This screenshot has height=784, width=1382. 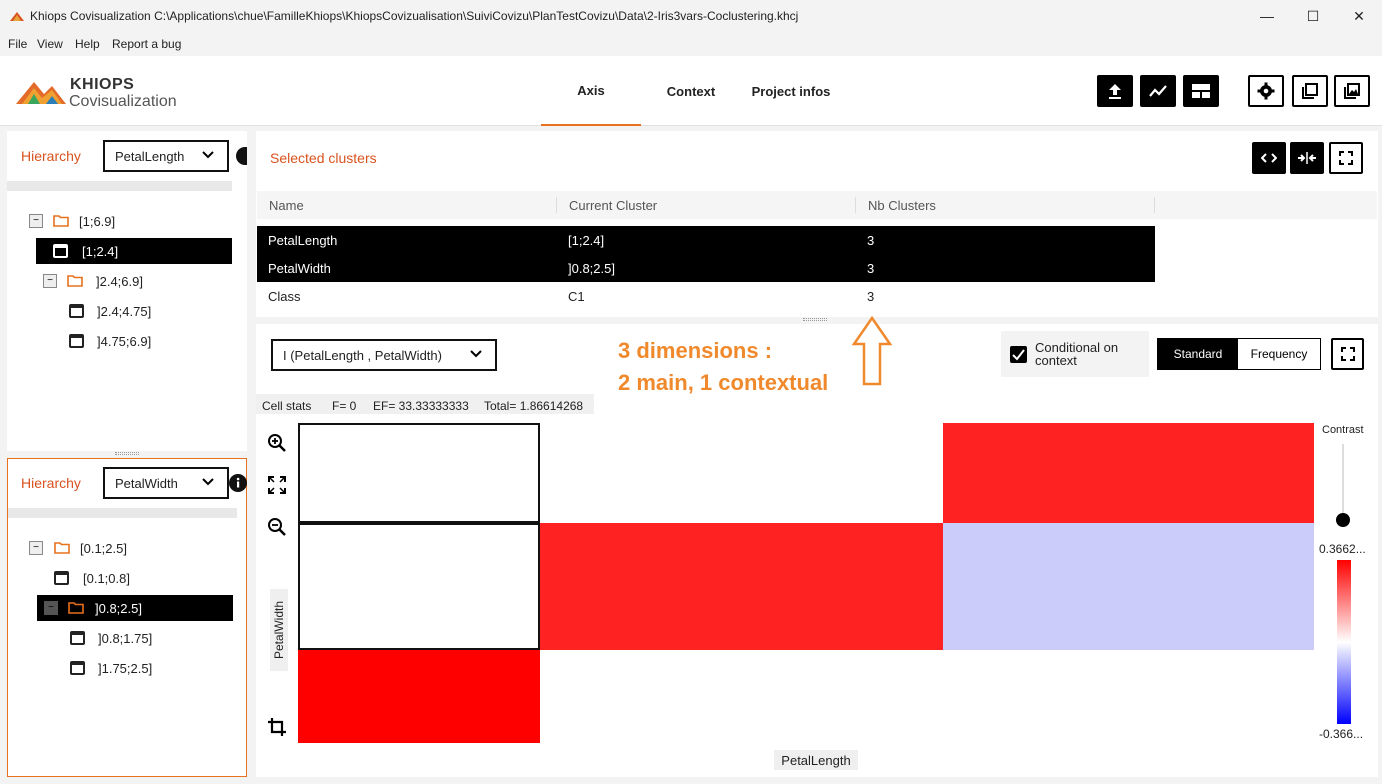 What do you see at coordinates (123, 101) in the screenshot?
I see `brand-subtitle: Covisualization` at bounding box center [123, 101].